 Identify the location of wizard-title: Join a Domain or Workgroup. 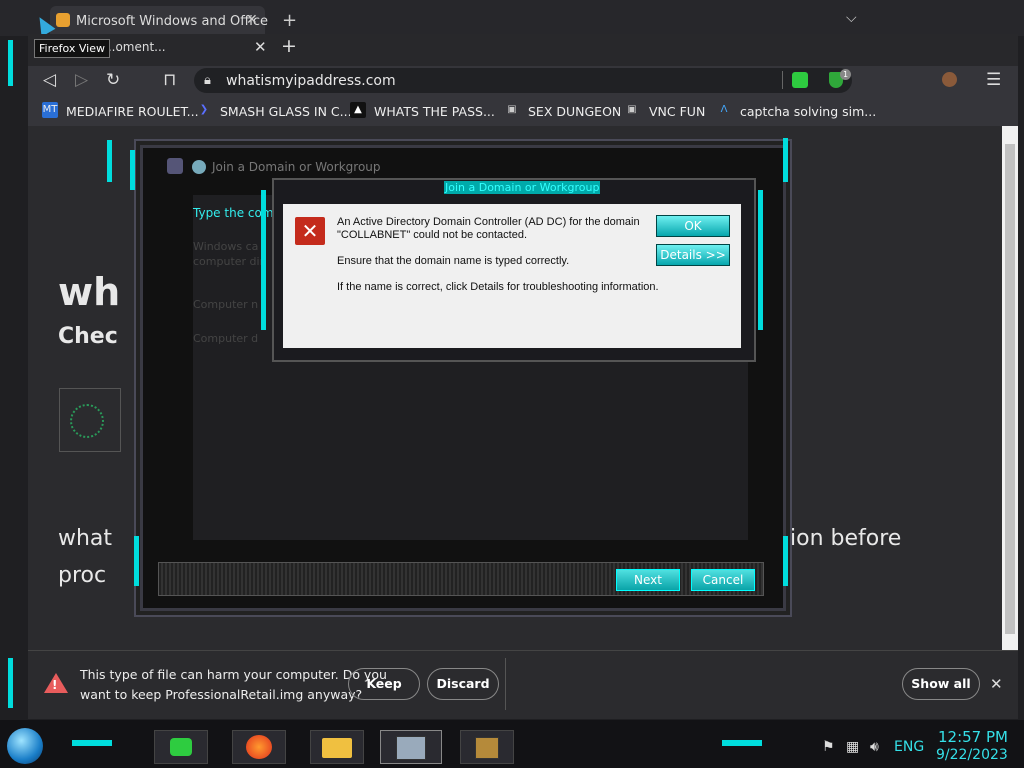
(296, 167).